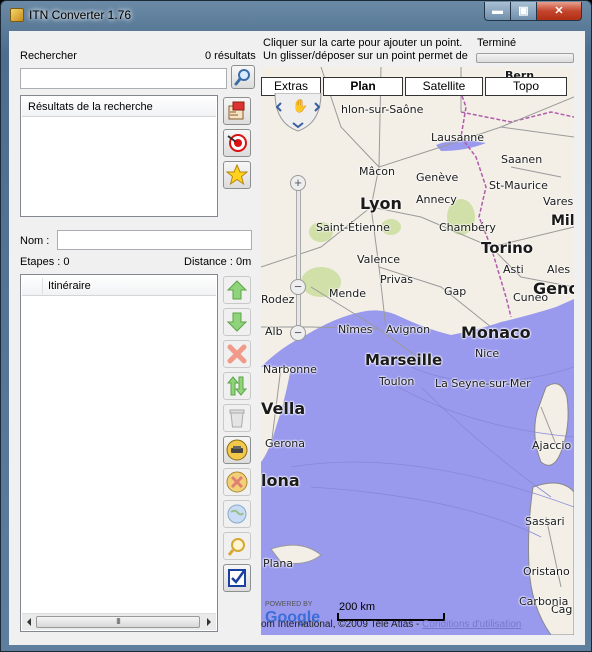 This screenshot has width=592, height=652. I want to click on city-carbonia: Carbonia, so click(544, 601).